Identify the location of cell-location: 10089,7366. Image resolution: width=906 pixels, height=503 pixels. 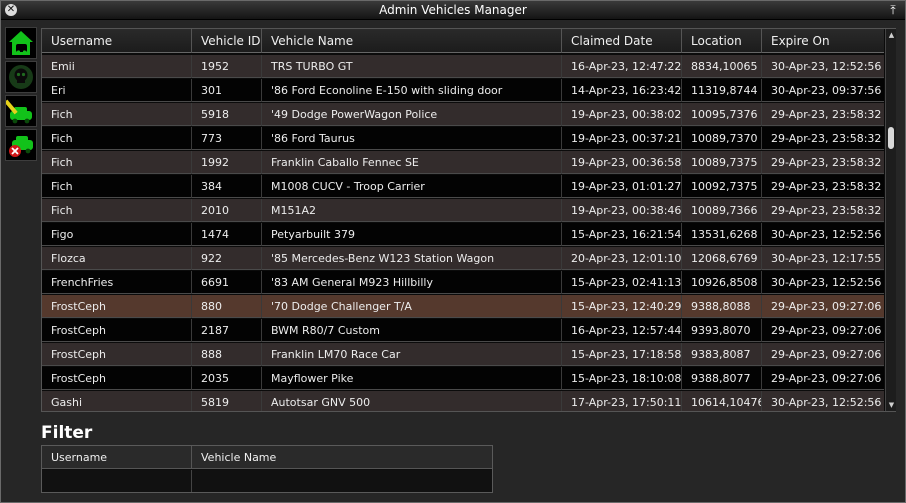
(722, 210).